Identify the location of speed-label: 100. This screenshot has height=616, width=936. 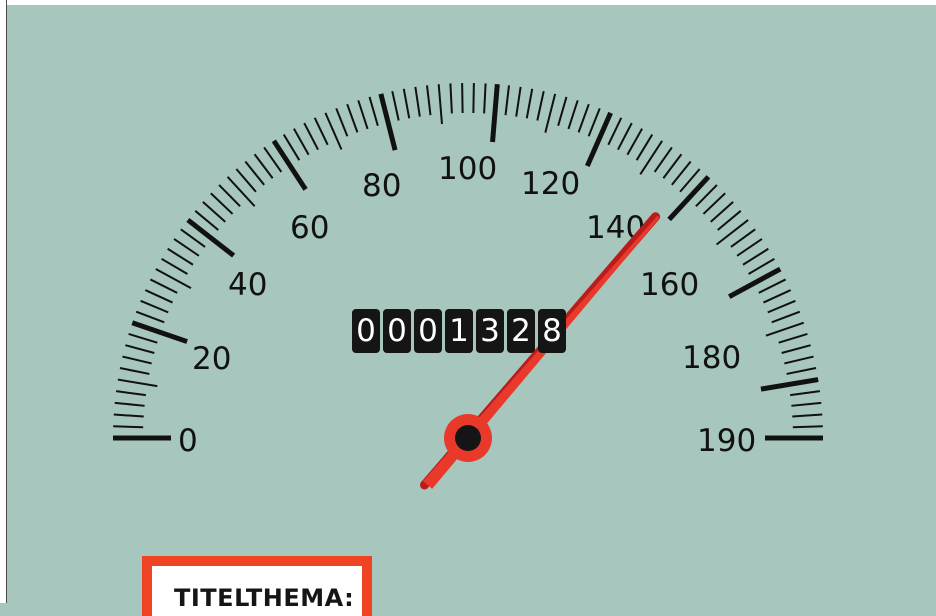
(467, 169).